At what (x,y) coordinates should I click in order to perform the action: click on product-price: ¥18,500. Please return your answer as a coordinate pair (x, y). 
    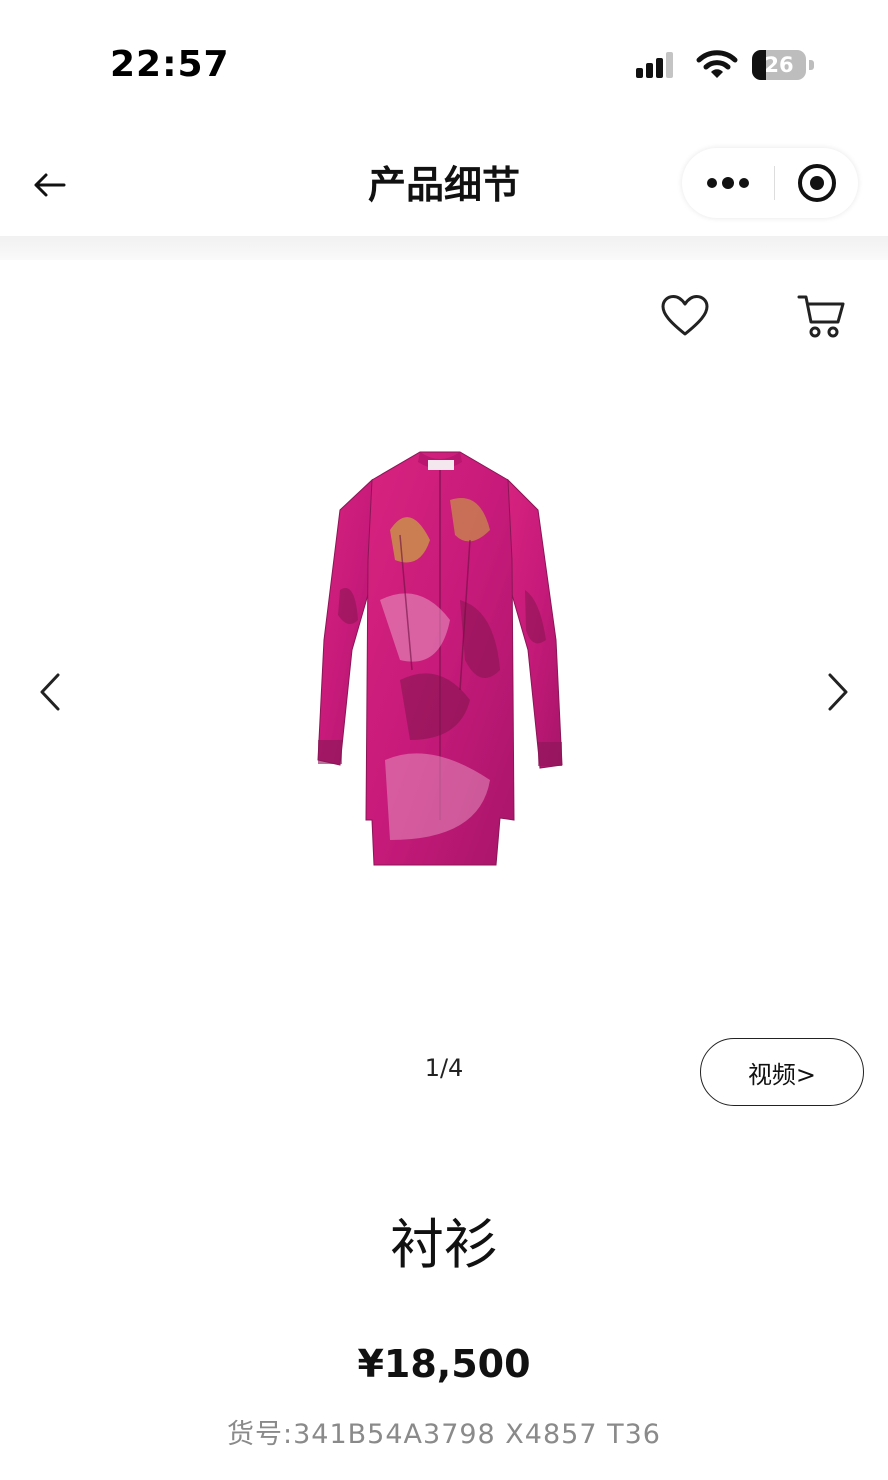
    Looking at the image, I should click on (444, 1364).